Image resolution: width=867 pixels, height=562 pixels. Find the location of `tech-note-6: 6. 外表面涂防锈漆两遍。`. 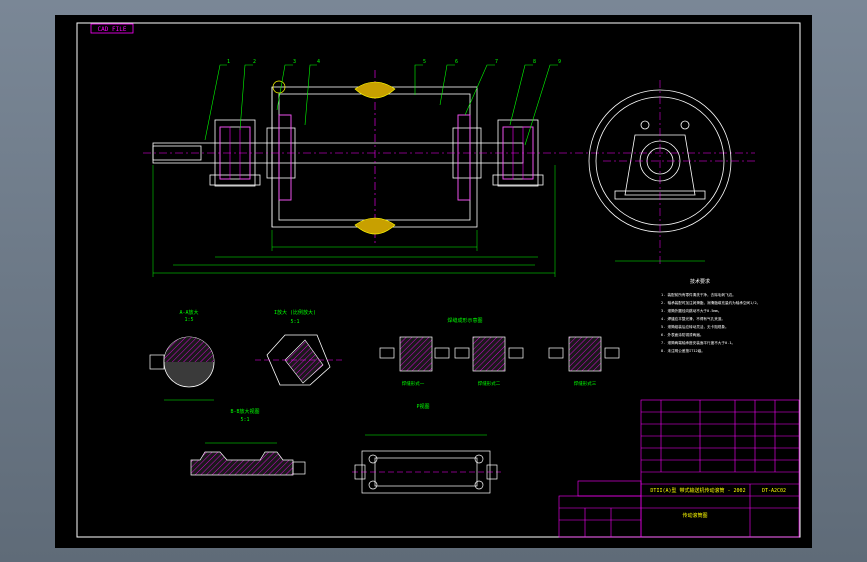

tech-note-6: 6. 外表面涂防锈漆两遍。 is located at coordinates (682, 334).